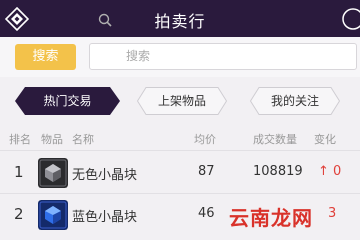 This screenshot has width=360, height=240. What do you see at coordinates (278, 171) in the screenshot?
I see `volume-value: 108819` at bounding box center [278, 171].